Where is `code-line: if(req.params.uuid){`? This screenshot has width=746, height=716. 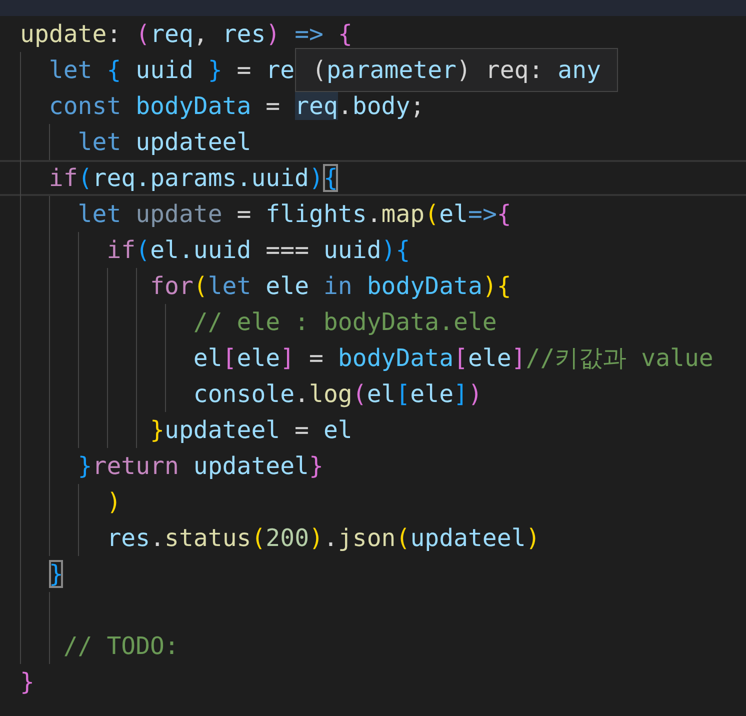 code-line: if(req.params.uuid){ is located at coordinates (193, 178).